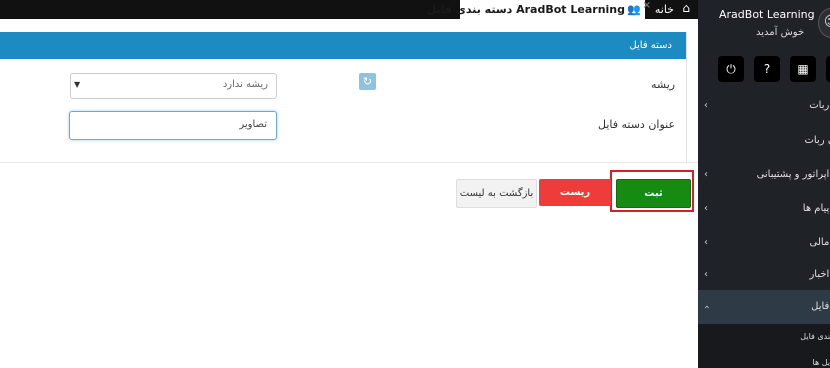 Image resolution: width=830 pixels, height=368 pixels. I want to click on tab-home-label: خانه, so click(664, 9).